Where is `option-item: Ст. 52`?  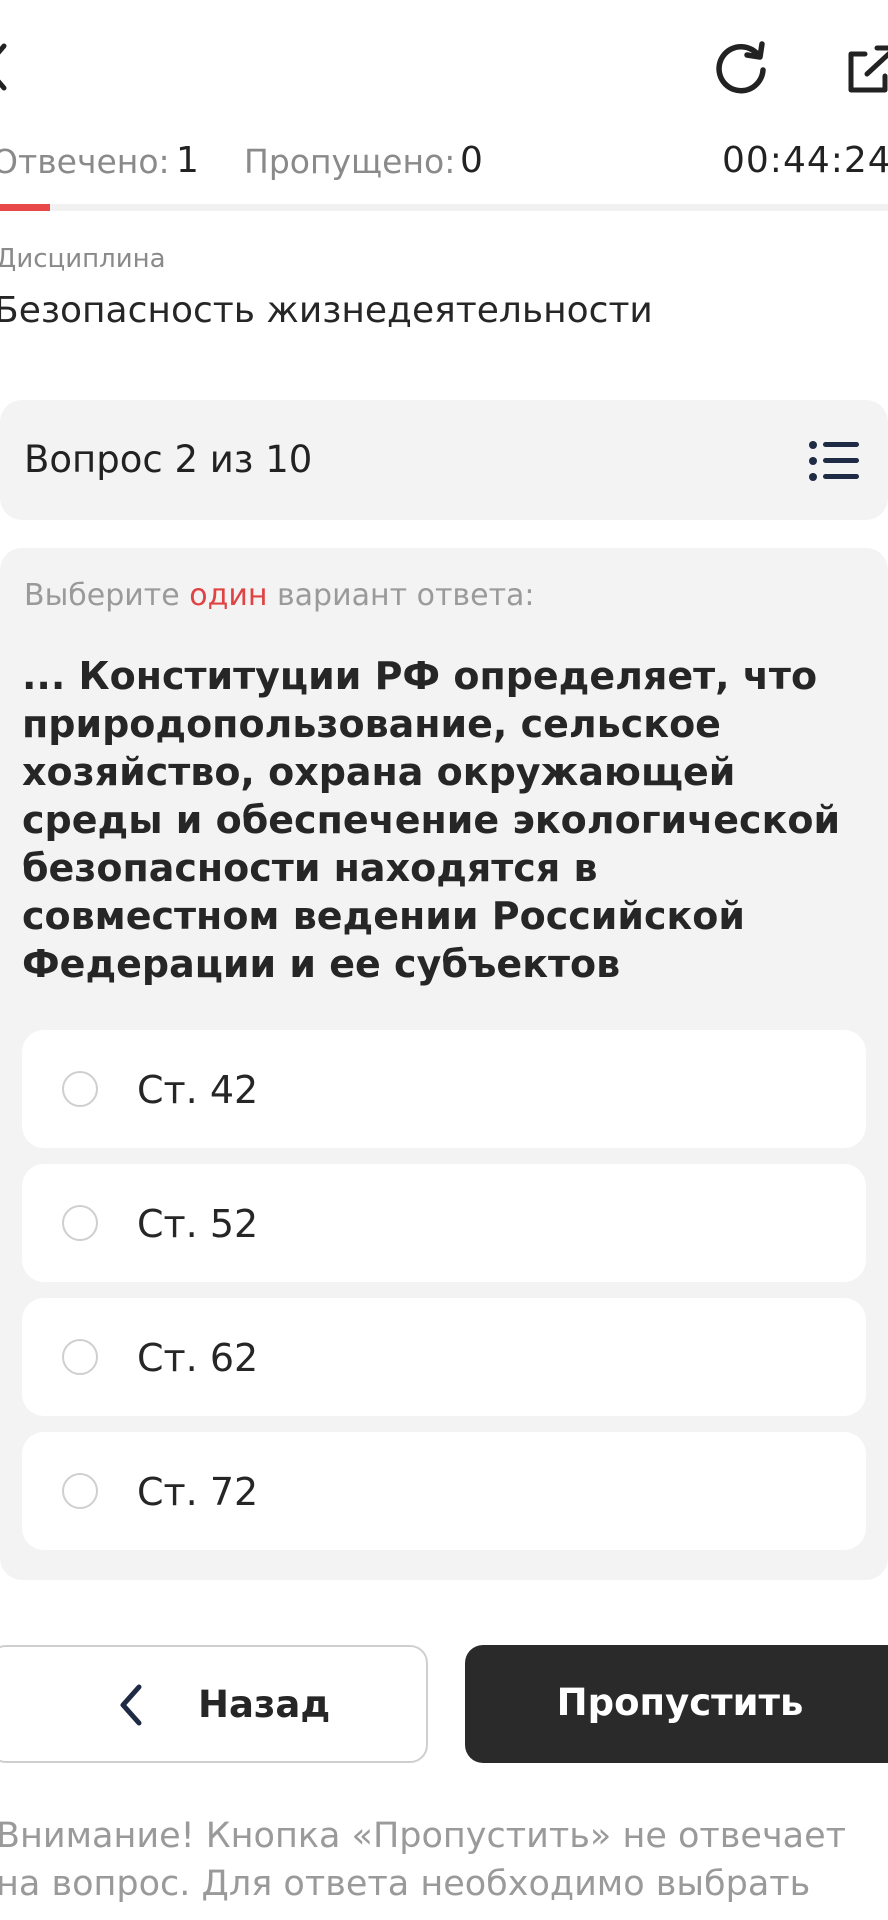
option-item: Ст. 52 is located at coordinates (444, 1223).